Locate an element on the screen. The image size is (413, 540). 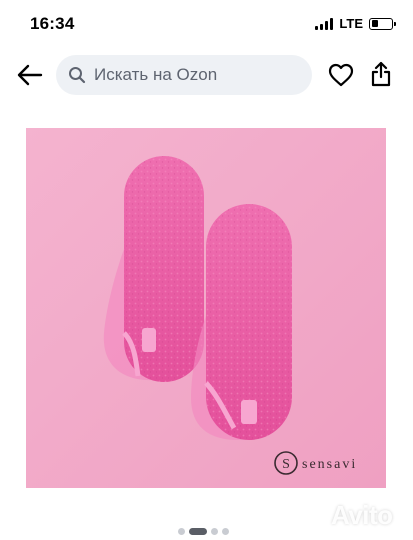
top-navigation: Искать на Ozon is located at coordinates (206, 75).